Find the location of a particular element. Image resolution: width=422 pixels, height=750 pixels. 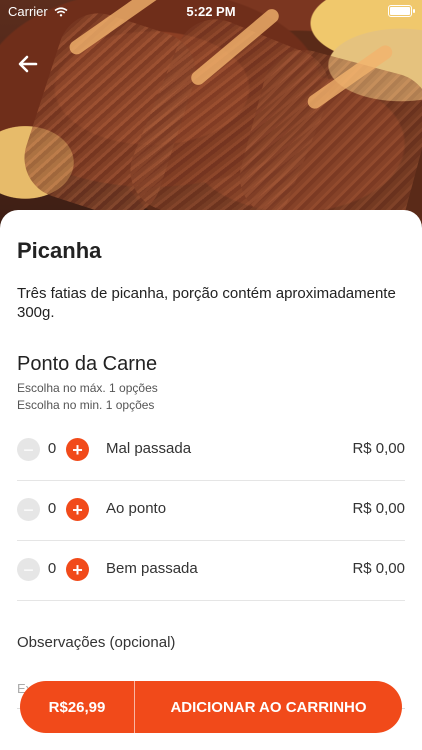

options-max-rule: Escolha no máx. 1 opções is located at coordinates (87, 388).